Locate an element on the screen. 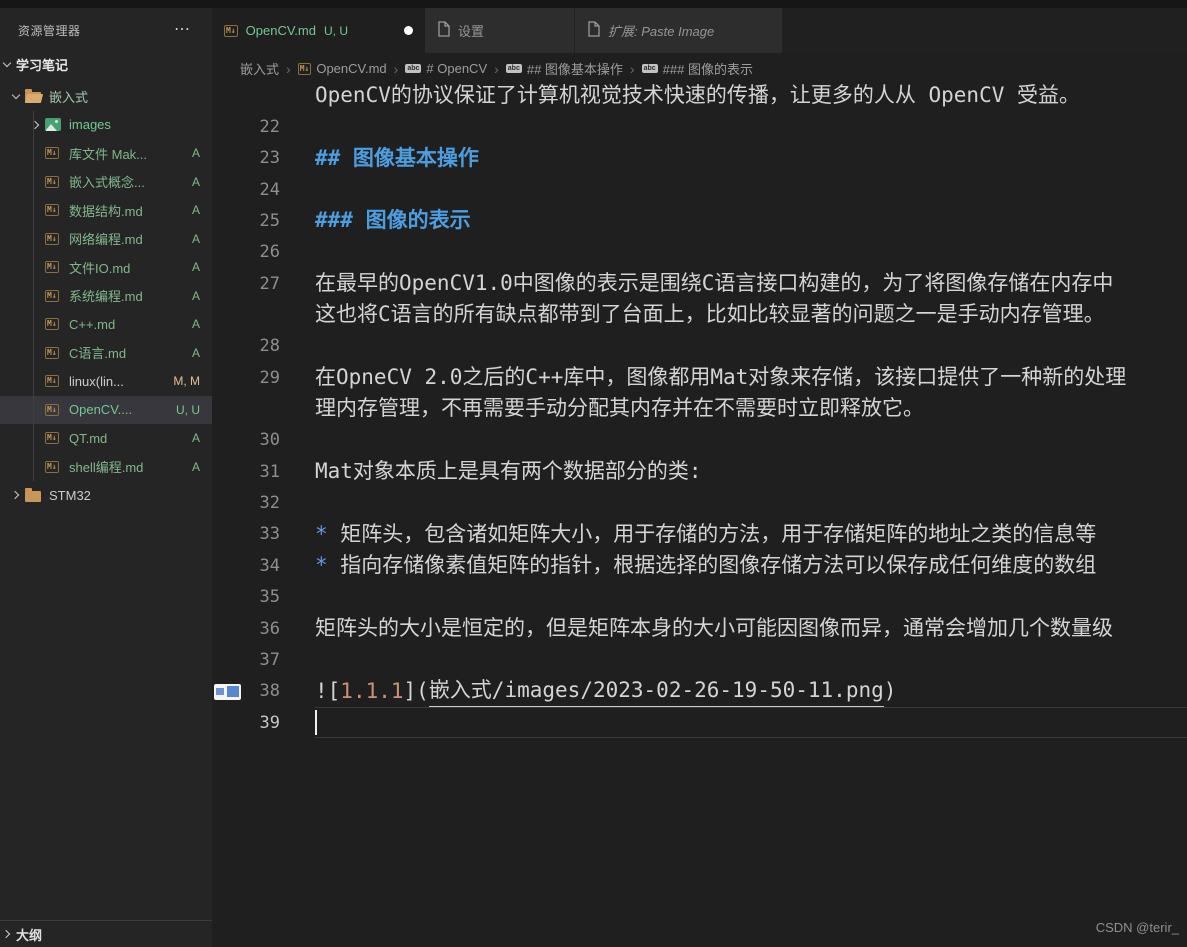  tab--paste-image: 扩展: Paste Image is located at coordinates (679, 30).